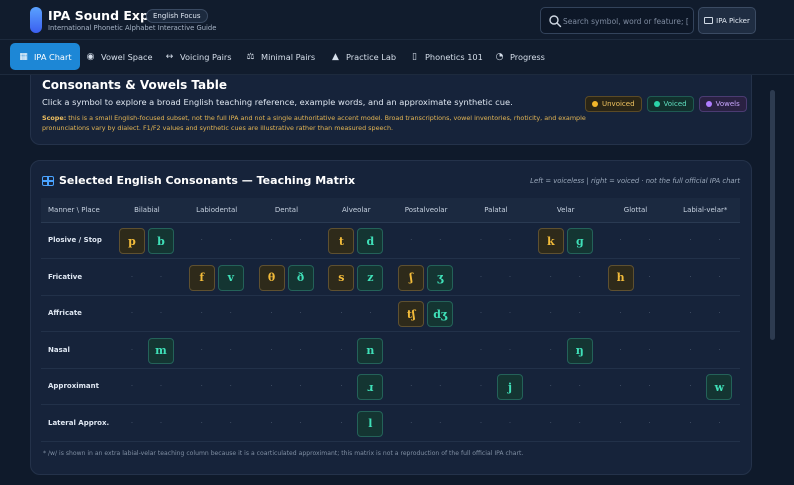 This screenshot has width=794, height=485. Describe the element at coordinates (595, 104) in the screenshot. I see `unvoiced-dot-icon` at that location.